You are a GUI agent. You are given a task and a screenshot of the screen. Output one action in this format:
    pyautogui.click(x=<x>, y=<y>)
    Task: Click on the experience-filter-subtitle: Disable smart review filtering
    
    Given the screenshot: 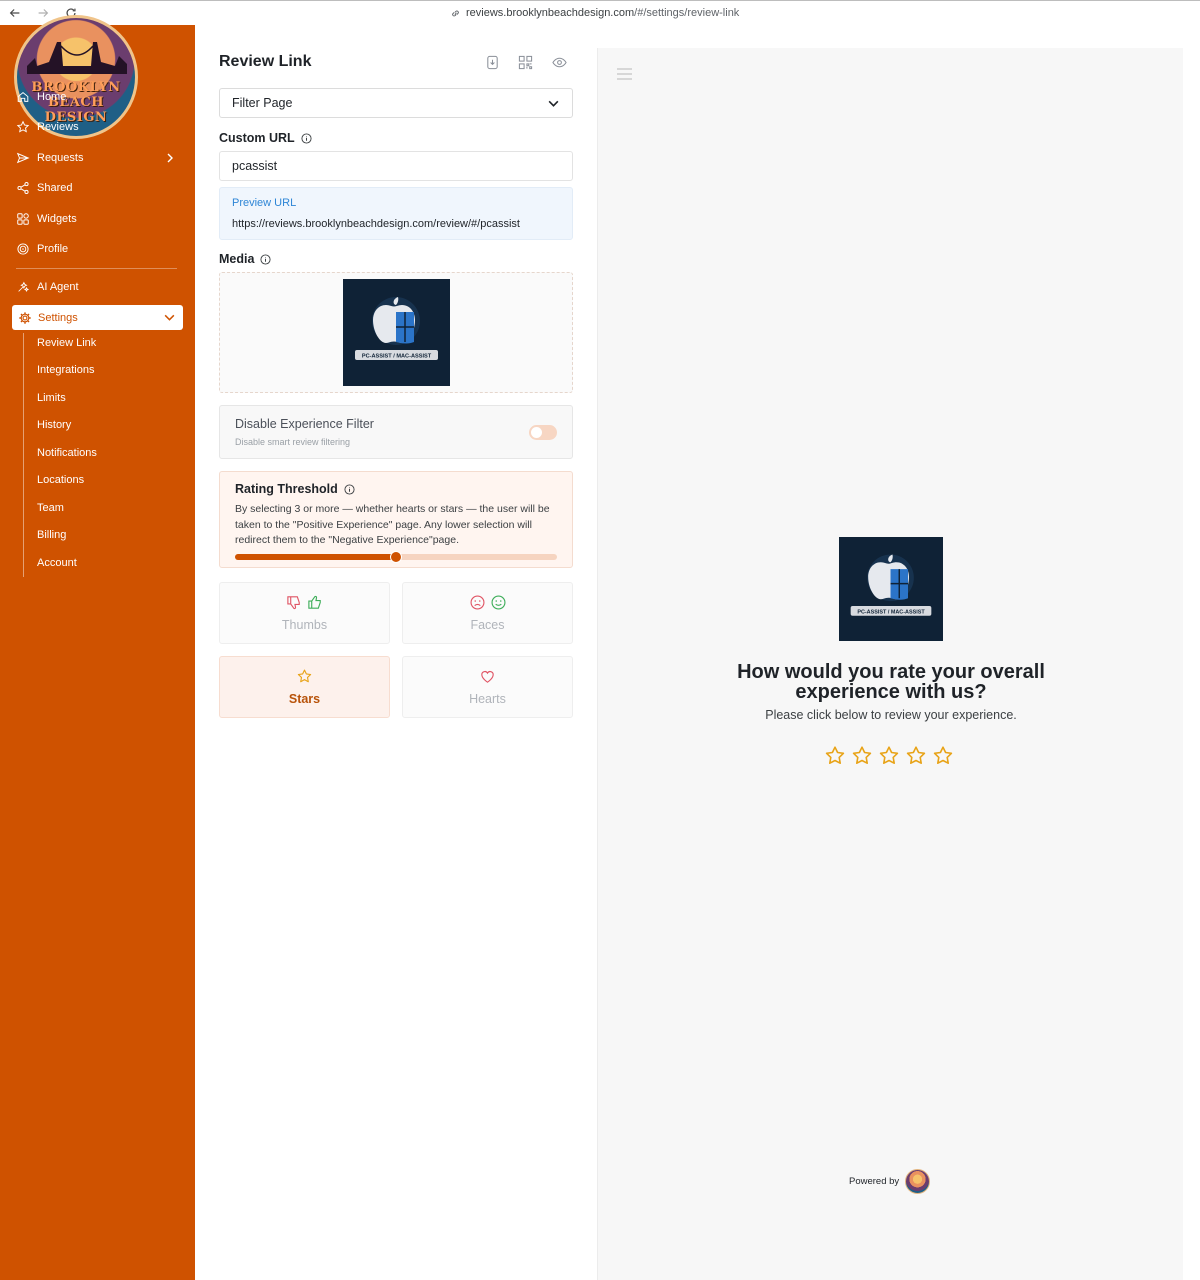 What is the action you would take?
    pyautogui.click(x=293, y=442)
    